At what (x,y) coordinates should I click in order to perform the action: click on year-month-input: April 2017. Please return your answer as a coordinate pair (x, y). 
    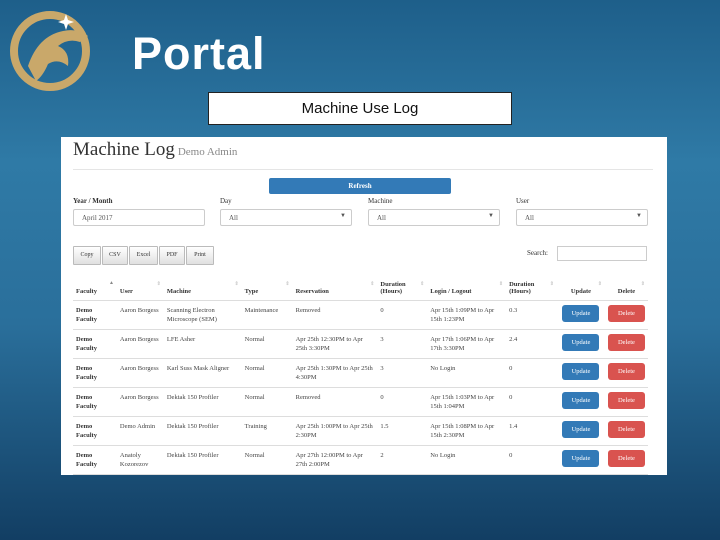
    Looking at the image, I should click on (139, 217).